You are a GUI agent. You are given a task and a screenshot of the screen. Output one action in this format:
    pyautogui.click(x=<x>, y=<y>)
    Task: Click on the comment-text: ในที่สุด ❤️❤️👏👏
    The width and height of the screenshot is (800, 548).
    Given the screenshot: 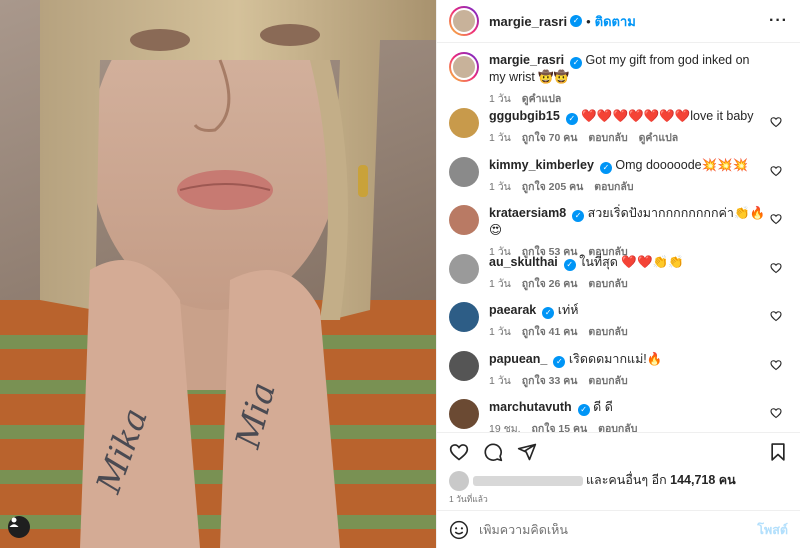 What is the action you would take?
    pyautogui.click(x=631, y=261)
    